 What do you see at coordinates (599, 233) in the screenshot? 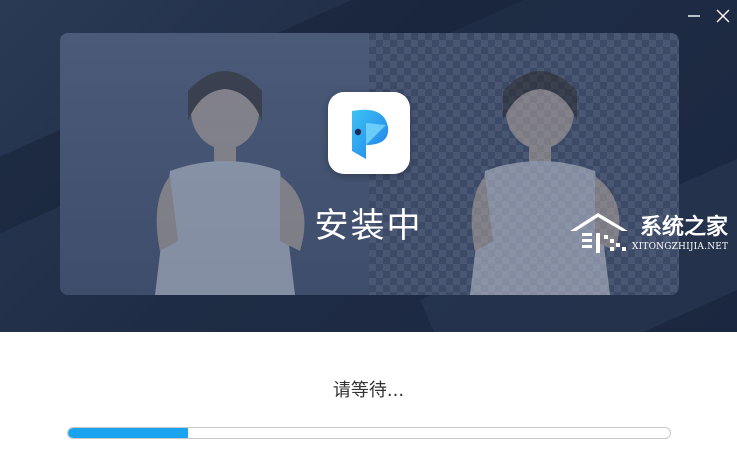
I see `watermark-house-icon` at bounding box center [599, 233].